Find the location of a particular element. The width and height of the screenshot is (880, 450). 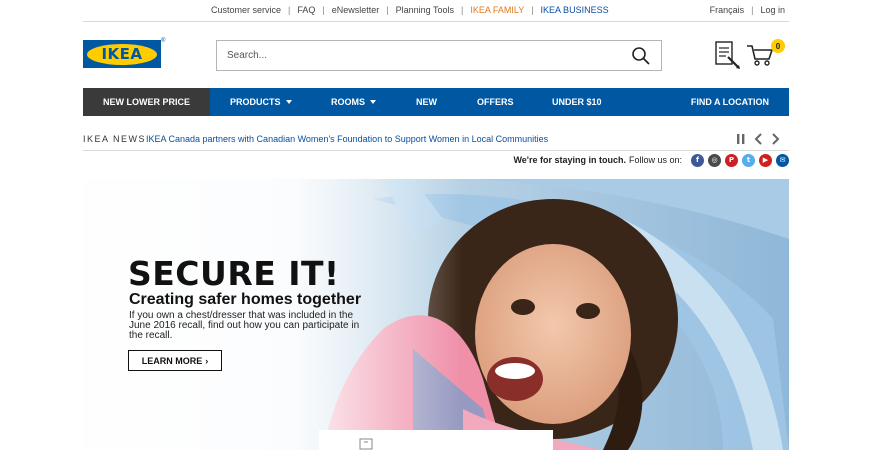

link-log-in: Log in is located at coordinates (772, 10).